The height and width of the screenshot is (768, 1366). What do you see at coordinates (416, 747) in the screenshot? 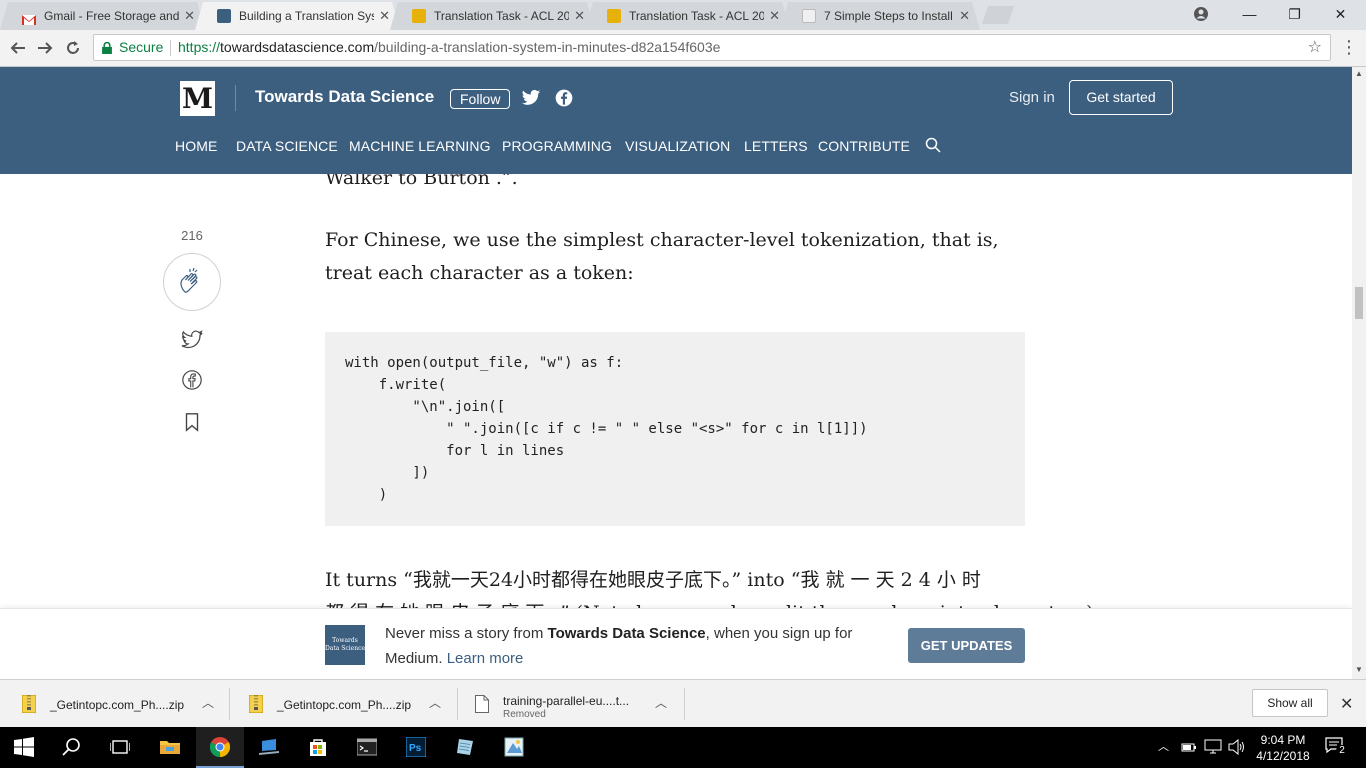
I see `photoshop-button: Ps` at bounding box center [416, 747].